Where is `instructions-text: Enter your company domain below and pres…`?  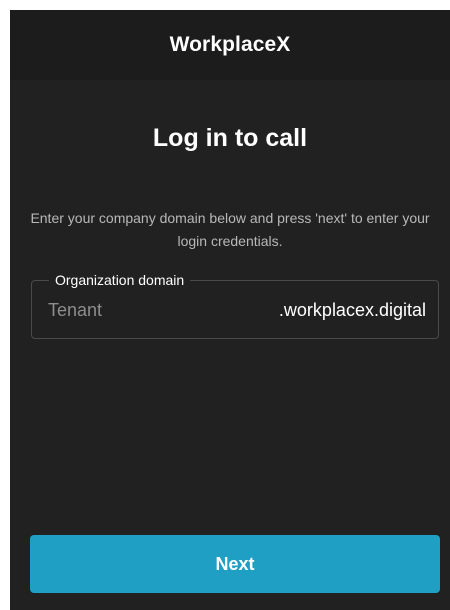
instructions-text: Enter your company domain below and pres… is located at coordinates (230, 229).